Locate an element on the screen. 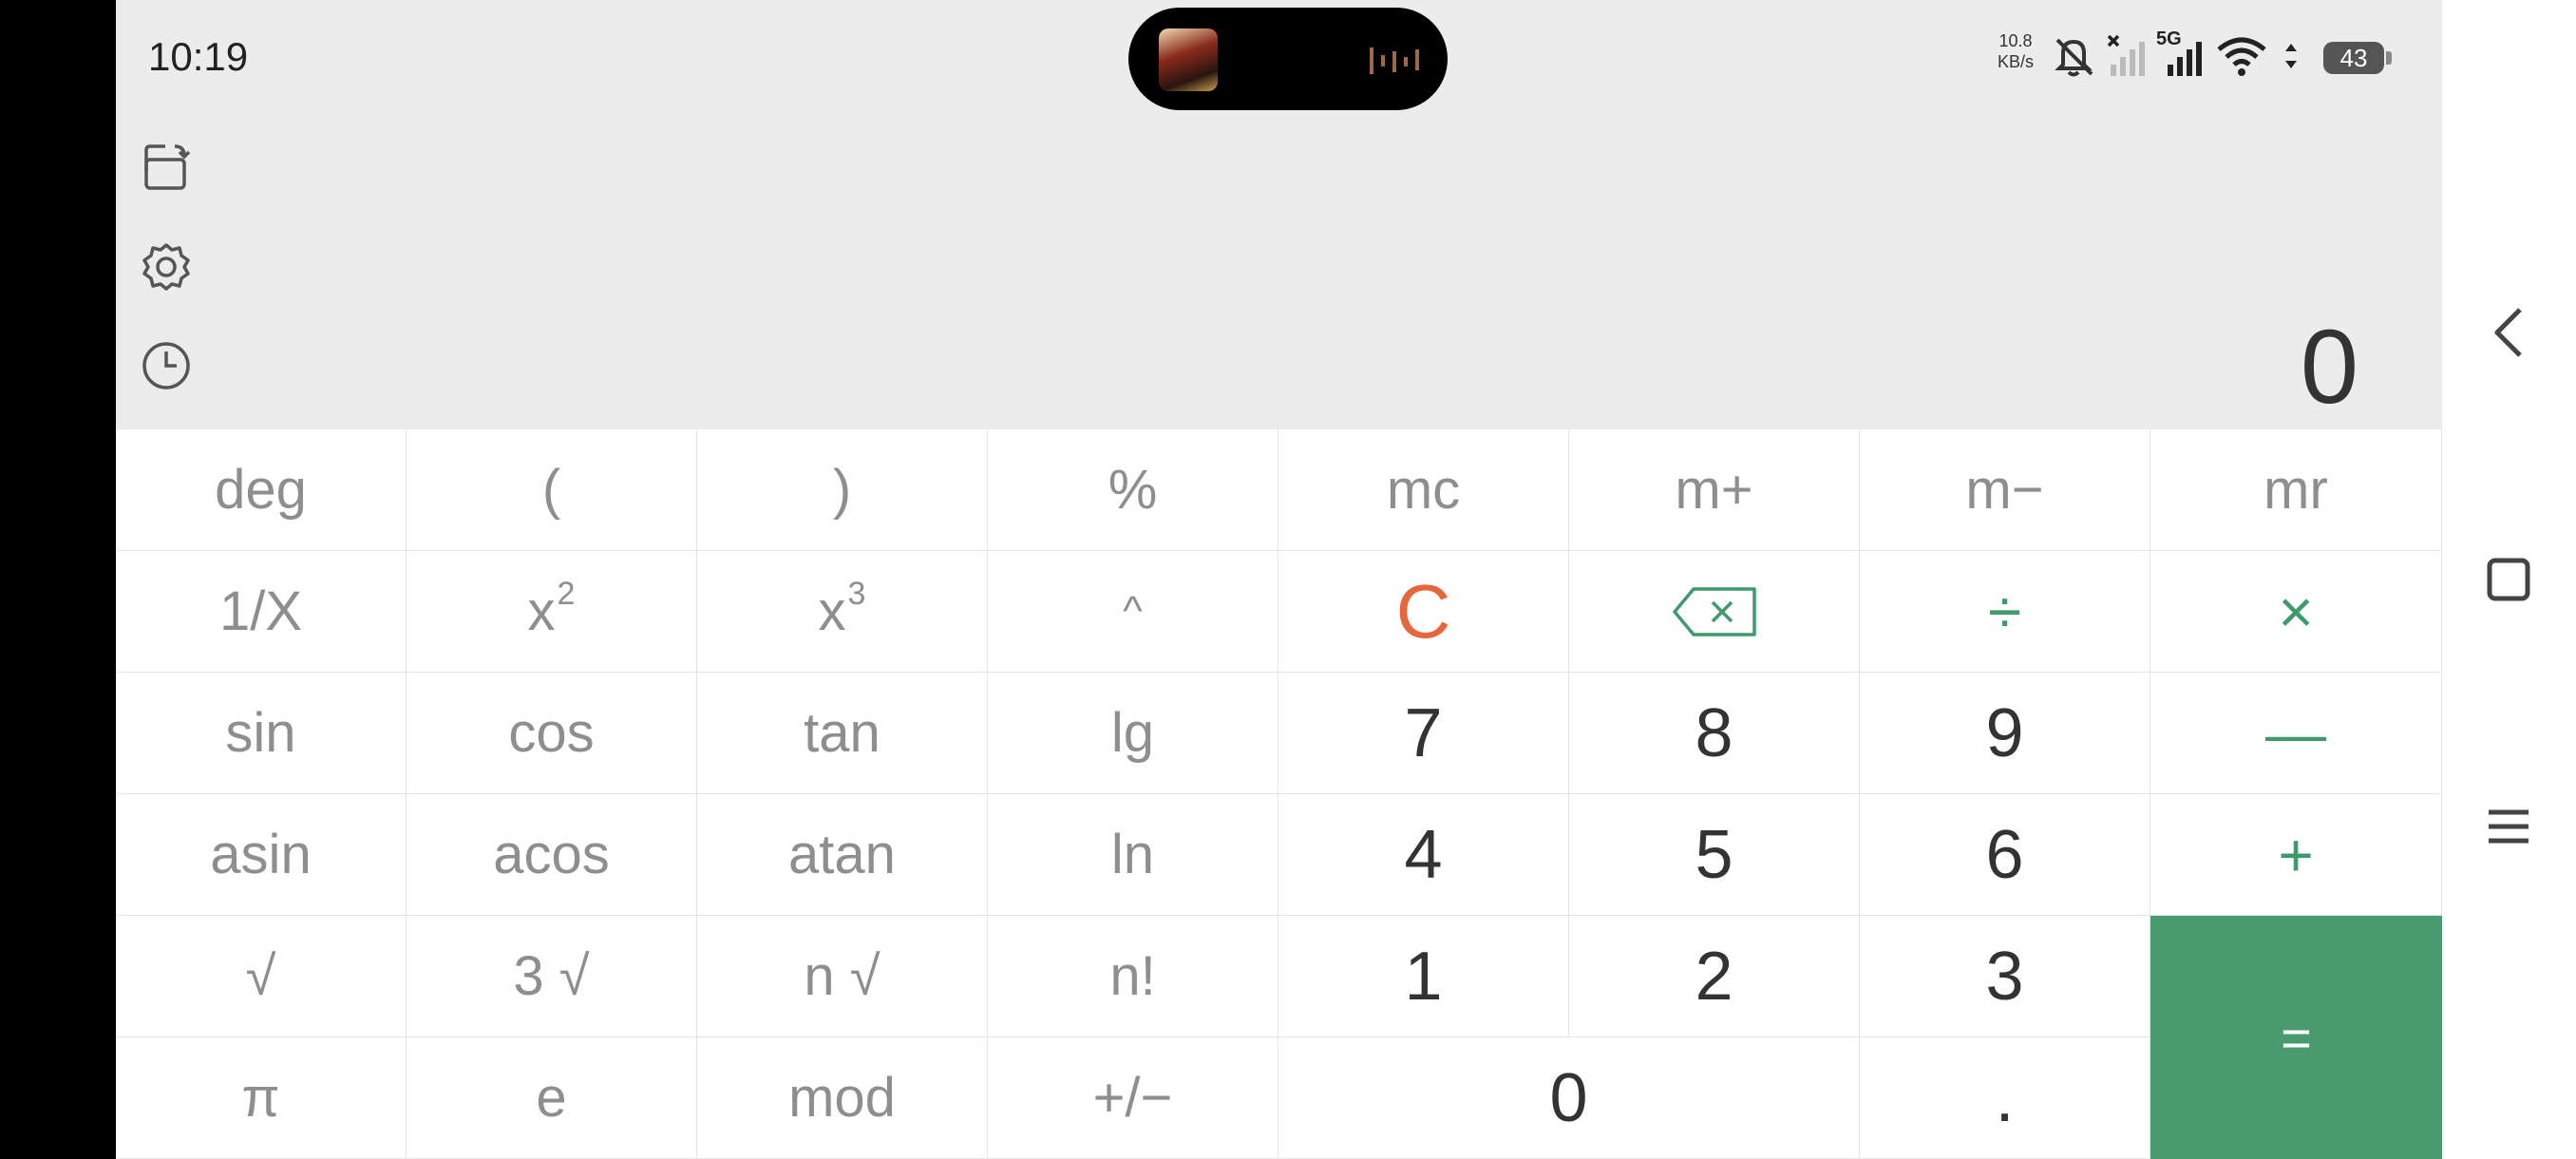 This screenshot has height=1159, width=2576. pi-button: π is located at coordinates (261, 1098).